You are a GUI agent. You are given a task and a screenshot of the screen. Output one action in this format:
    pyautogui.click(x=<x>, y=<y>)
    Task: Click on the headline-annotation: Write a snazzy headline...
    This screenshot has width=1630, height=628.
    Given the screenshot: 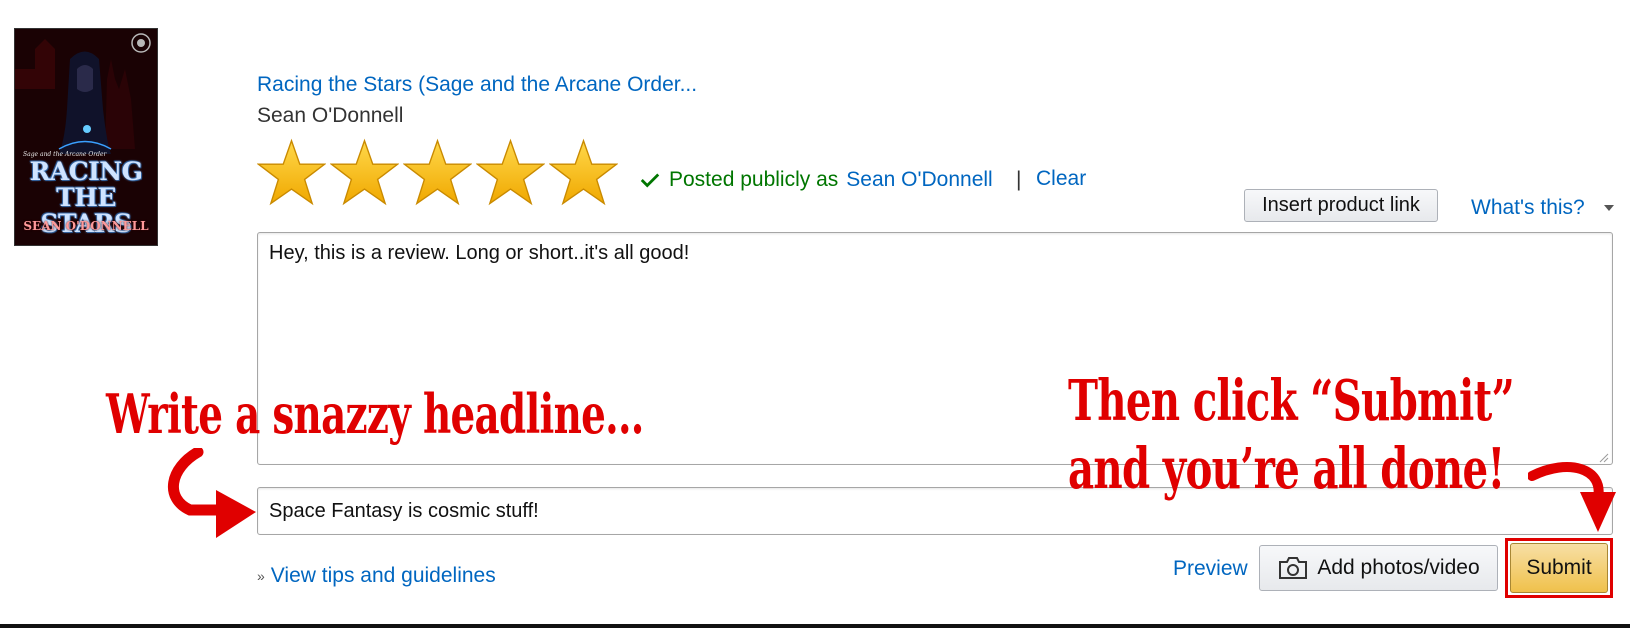 What is the action you would take?
    pyautogui.click(x=375, y=414)
    